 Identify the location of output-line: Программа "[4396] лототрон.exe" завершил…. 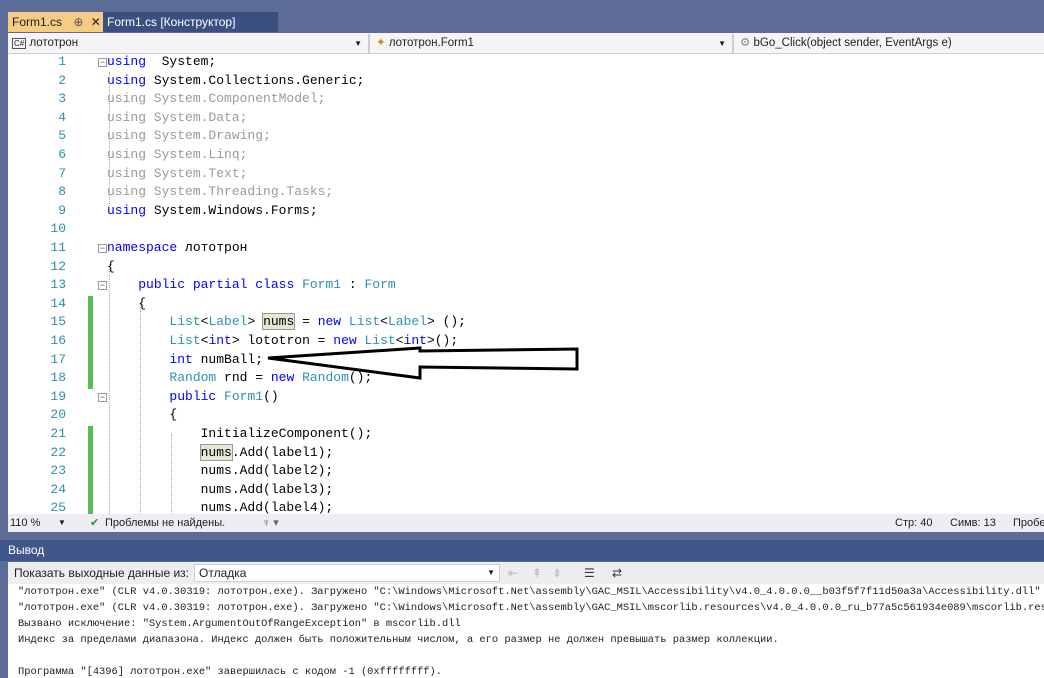
(230, 672).